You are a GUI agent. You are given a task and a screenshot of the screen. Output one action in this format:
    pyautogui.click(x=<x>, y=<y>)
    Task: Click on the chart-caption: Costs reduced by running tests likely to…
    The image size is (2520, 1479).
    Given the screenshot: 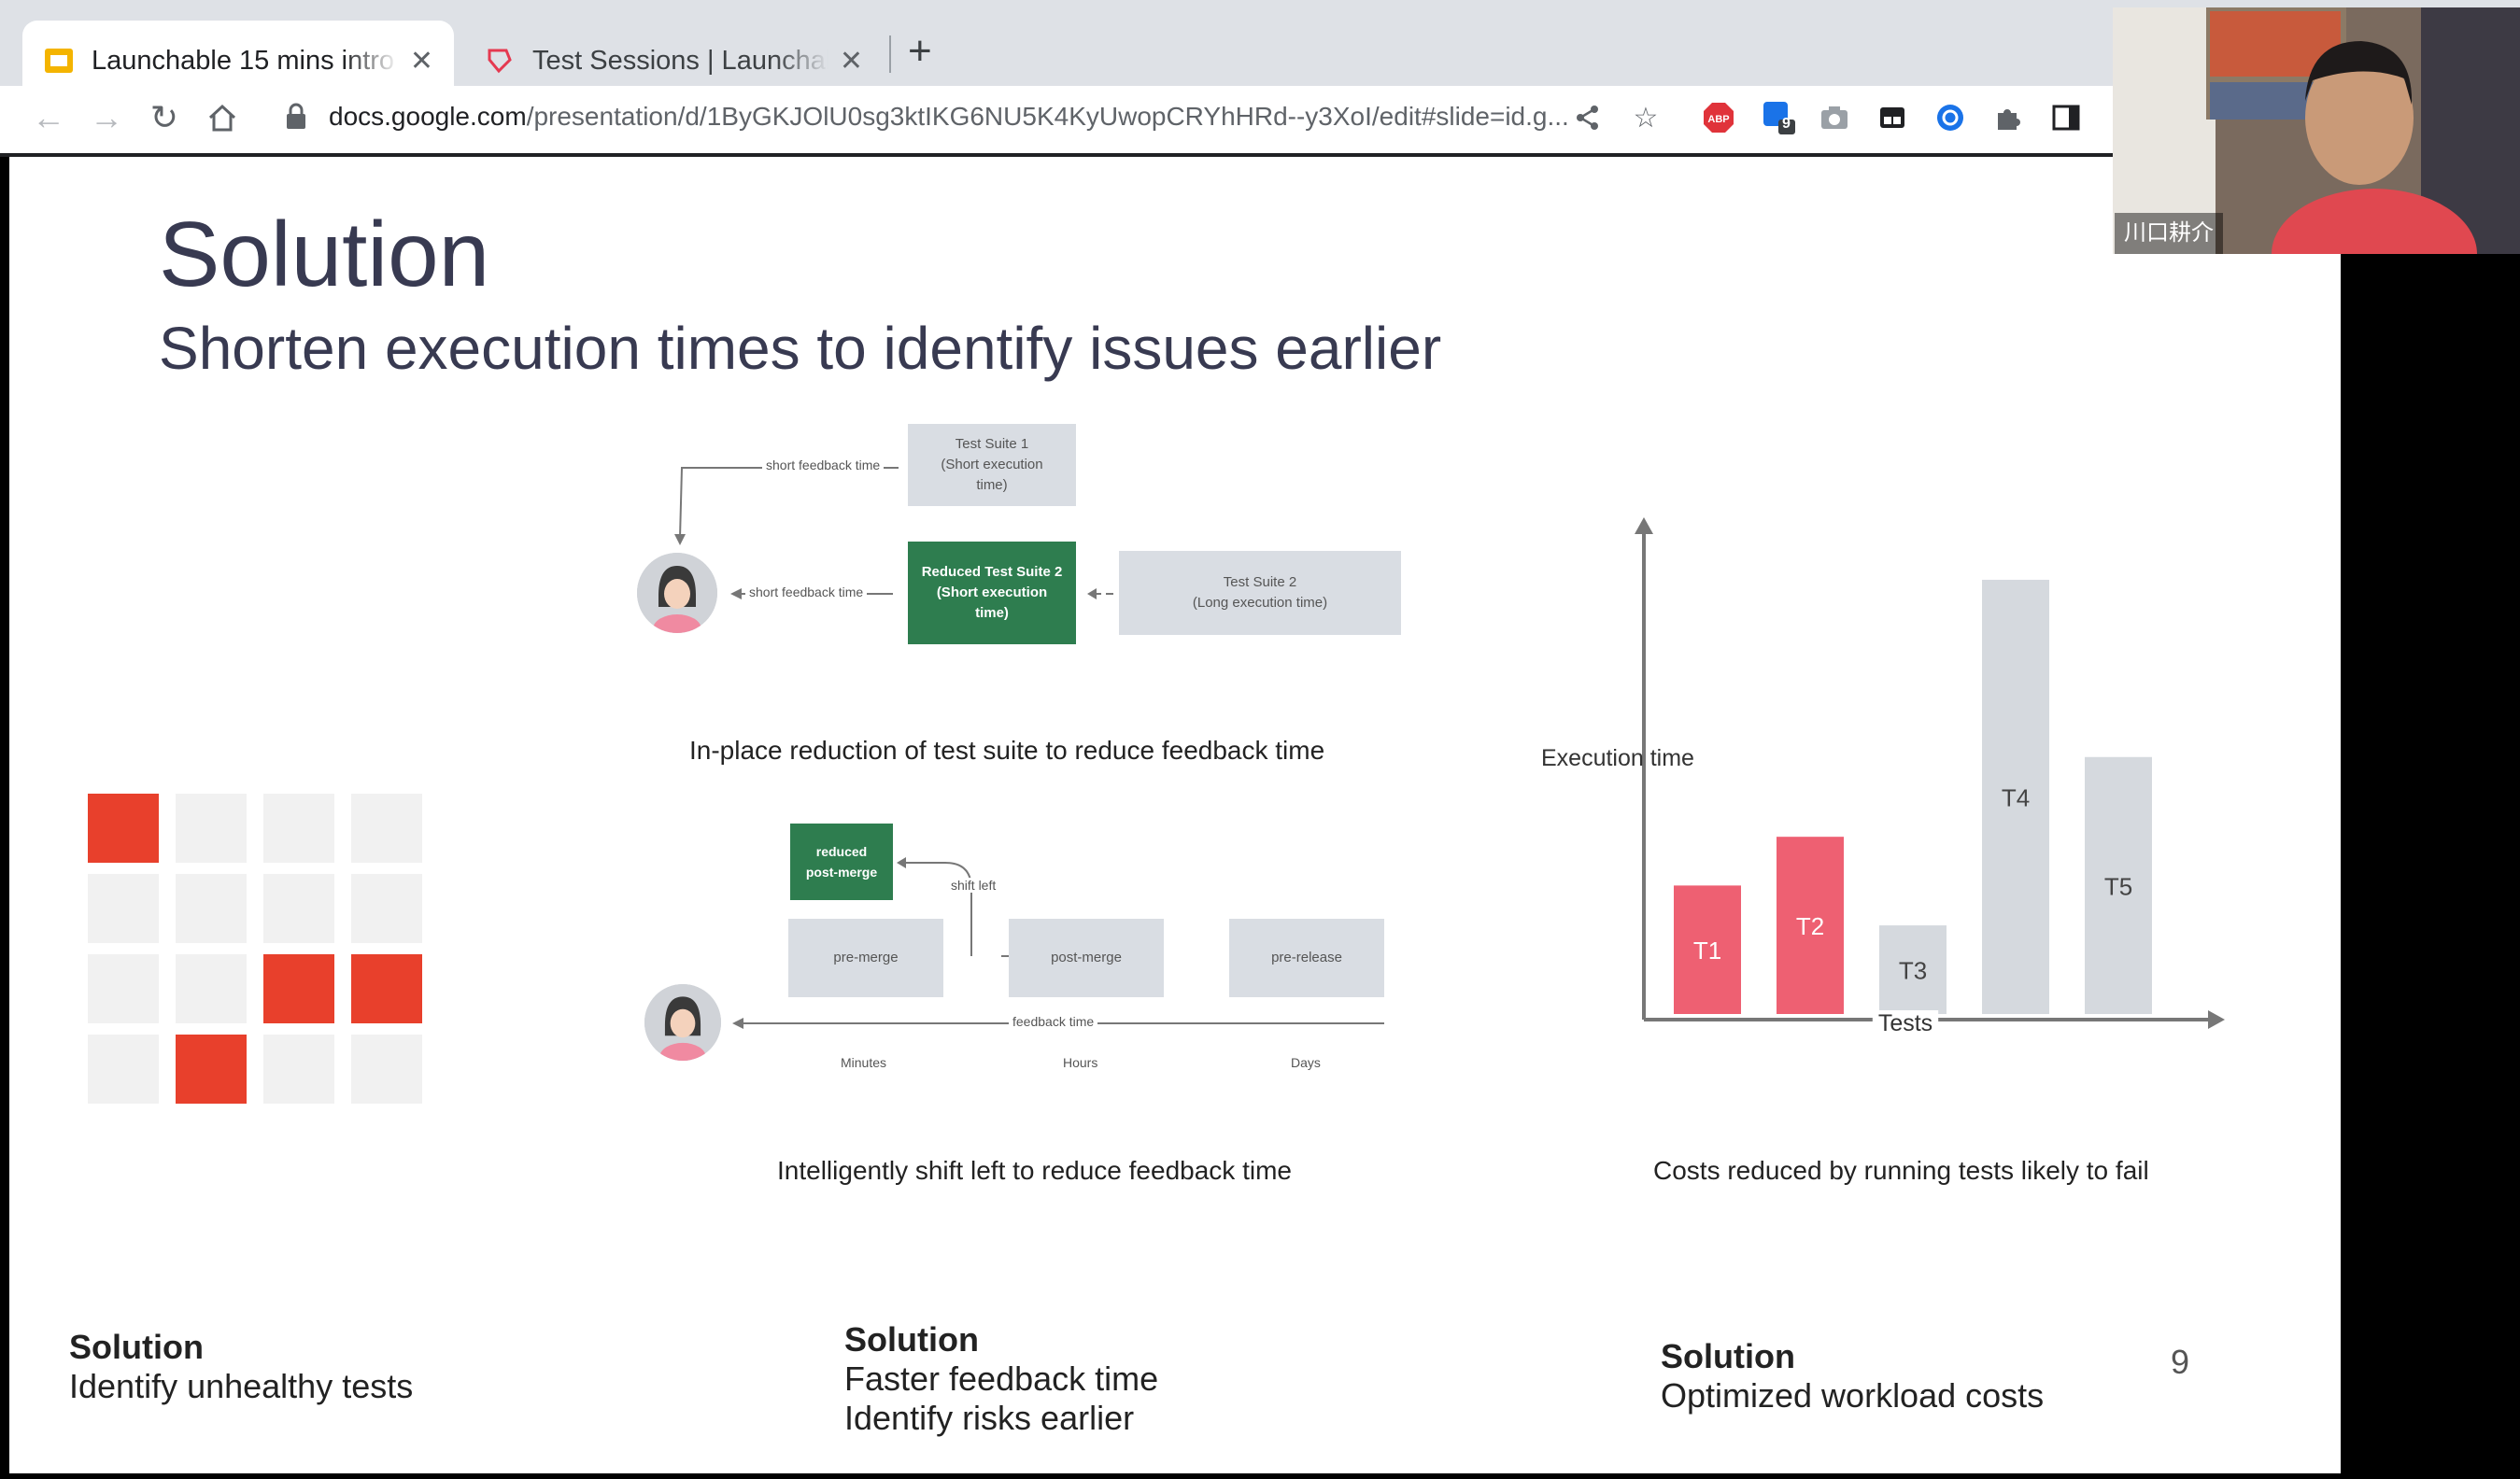 What is the action you would take?
    pyautogui.click(x=1901, y=1170)
    